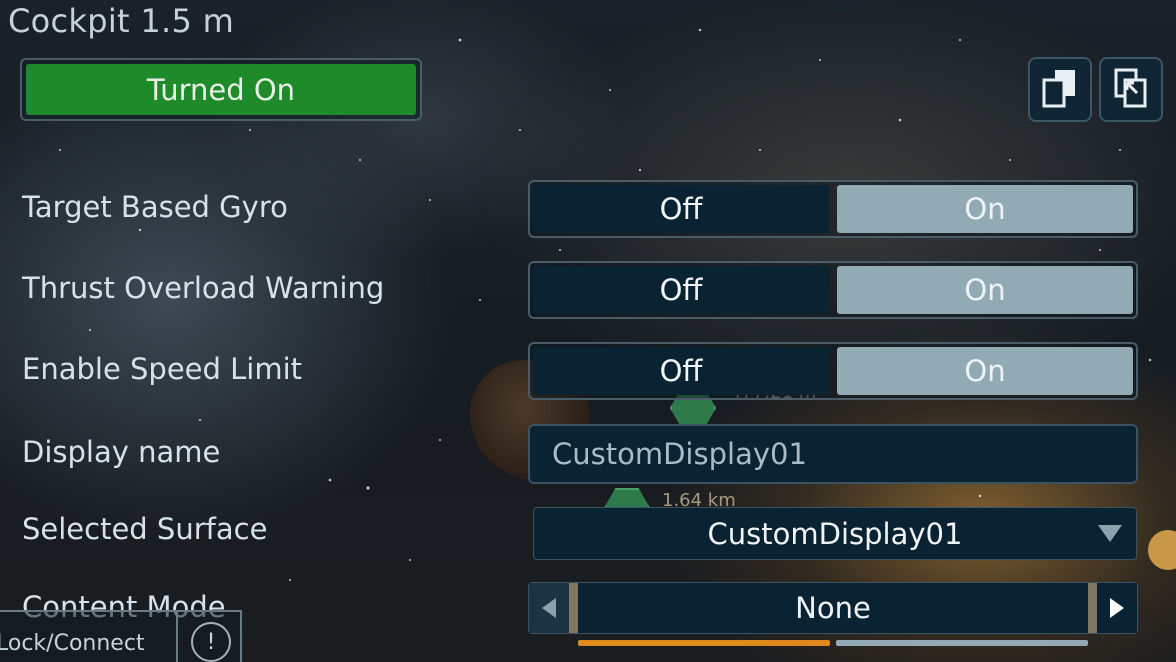 This screenshot has width=1176, height=662. What do you see at coordinates (985, 209) in the screenshot?
I see `target-gyro-on-button: On` at bounding box center [985, 209].